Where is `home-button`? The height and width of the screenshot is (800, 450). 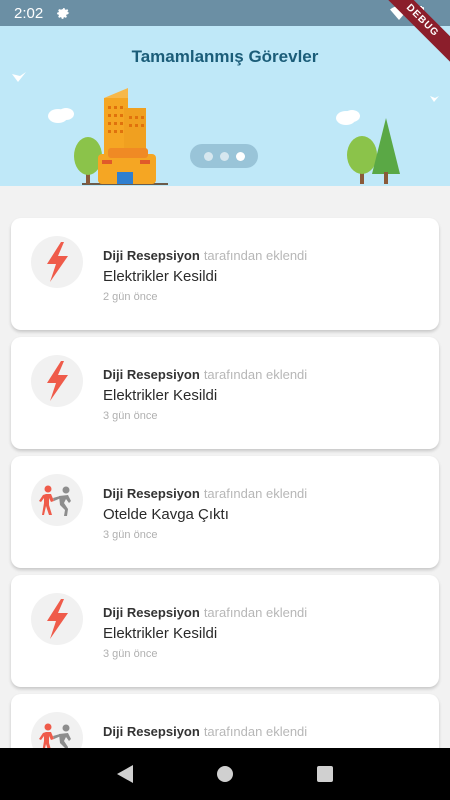
home-button is located at coordinates (225, 774).